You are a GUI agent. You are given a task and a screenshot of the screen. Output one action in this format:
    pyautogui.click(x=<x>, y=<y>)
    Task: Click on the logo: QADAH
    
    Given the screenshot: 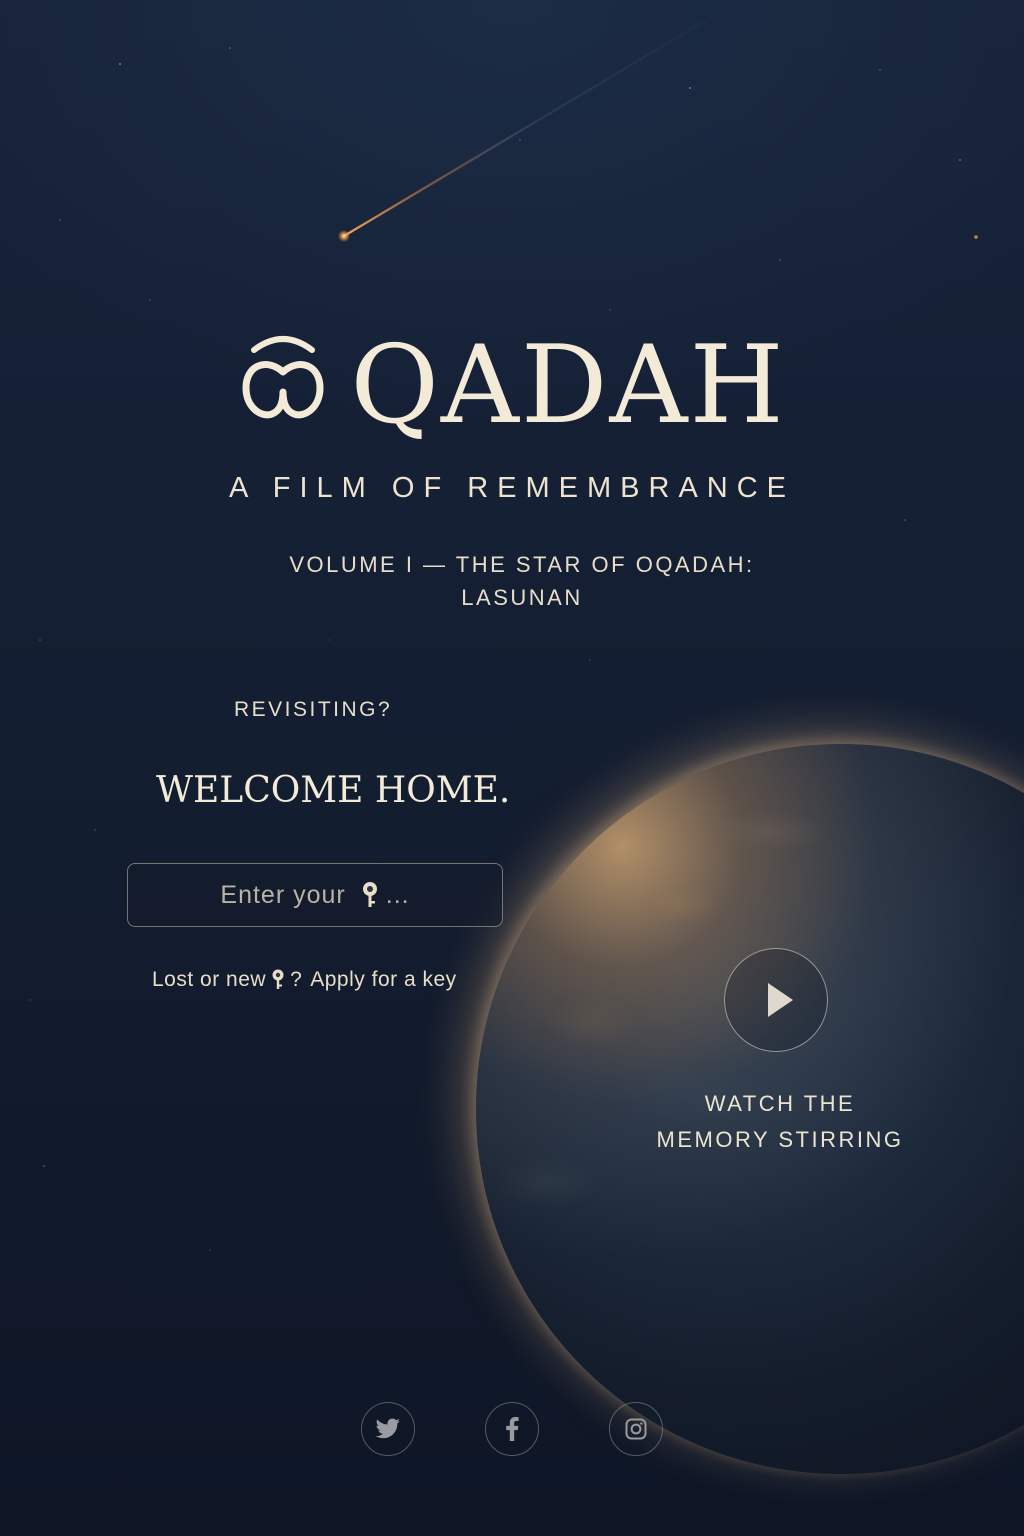 What is the action you would take?
    pyautogui.click(x=512, y=385)
    